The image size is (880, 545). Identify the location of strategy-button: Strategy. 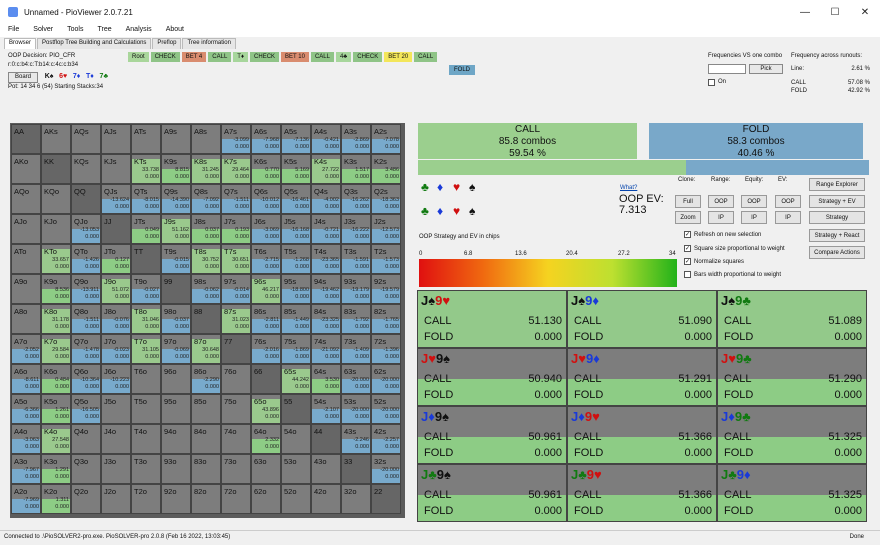
(837, 217).